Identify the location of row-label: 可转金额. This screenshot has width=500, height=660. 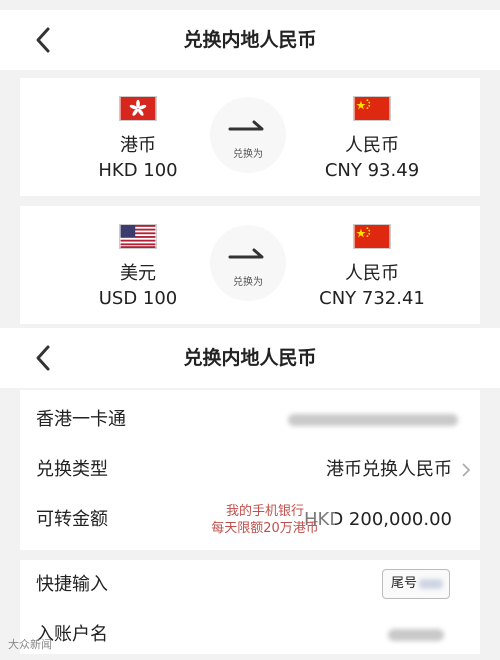
(72, 519).